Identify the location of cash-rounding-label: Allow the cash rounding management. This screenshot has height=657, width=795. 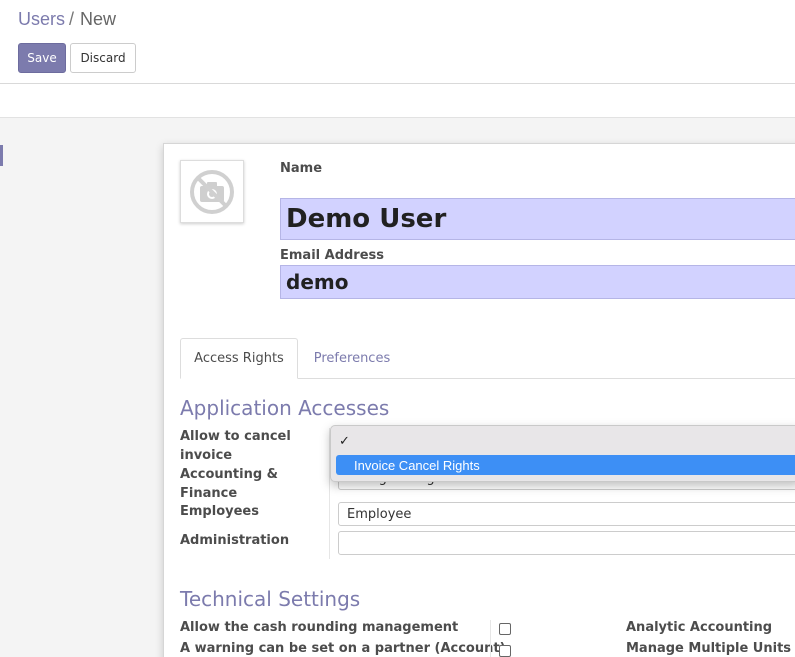
(319, 627).